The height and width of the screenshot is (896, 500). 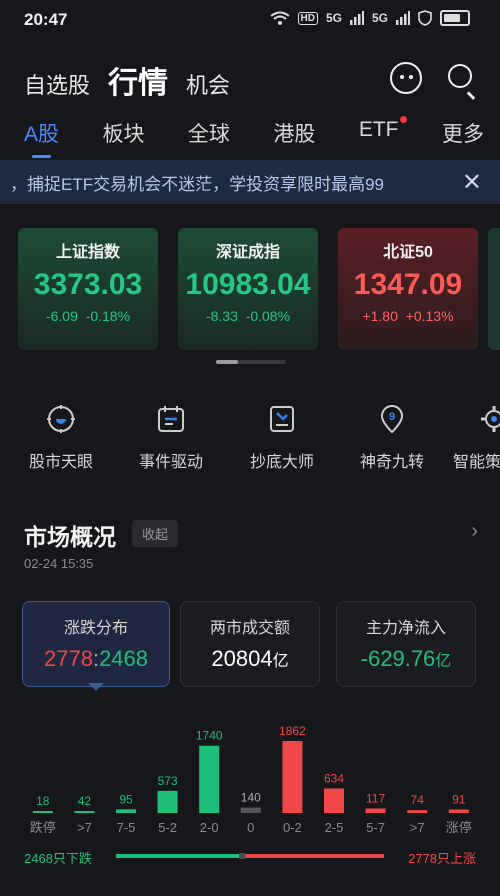 I want to click on promo-banner: ，捕捉ETF交易机会不迷茫，学投资享限时最高99 ✕, so click(x=250, y=182).